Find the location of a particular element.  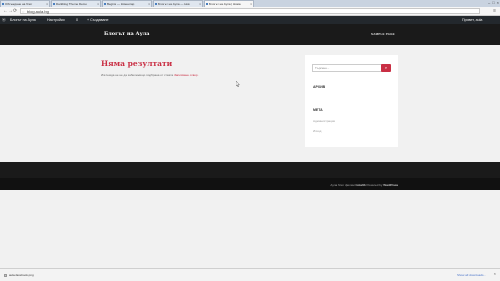

download-filename: aula-facebook.png is located at coordinates (21, 275).